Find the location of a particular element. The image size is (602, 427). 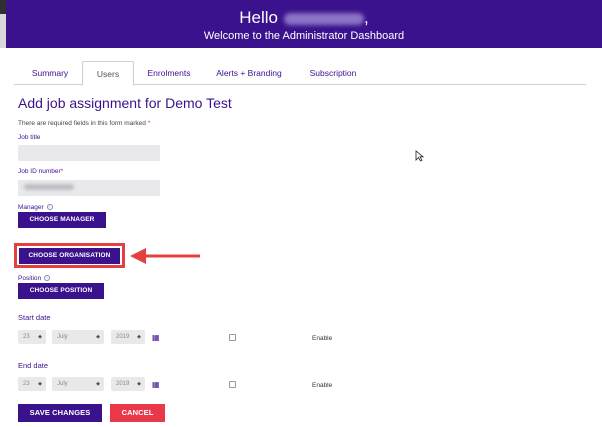

tab-enrolments: Enrolments is located at coordinates (169, 73).